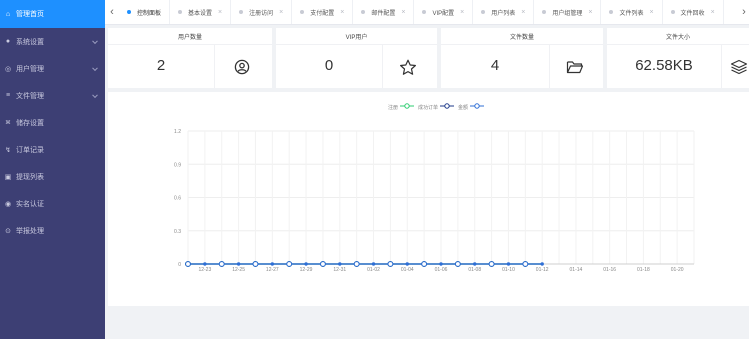 Image resolution: width=749 pixels, height=339 pixels. What do you see at coordinates (190, 58) in the screenshot?
I see `stat-card: 用户数量 2` at bounding box center [190, 58].